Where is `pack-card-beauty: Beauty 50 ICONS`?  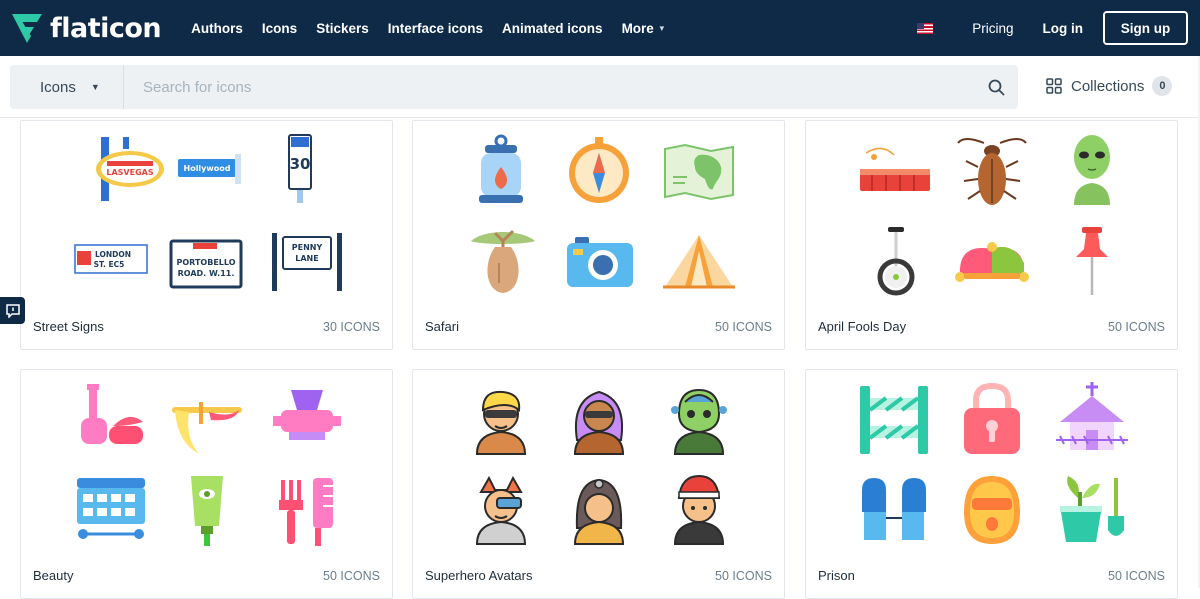
pack-card-beauty: Beauty 50 ICONS is located at coordinates (206, 484).